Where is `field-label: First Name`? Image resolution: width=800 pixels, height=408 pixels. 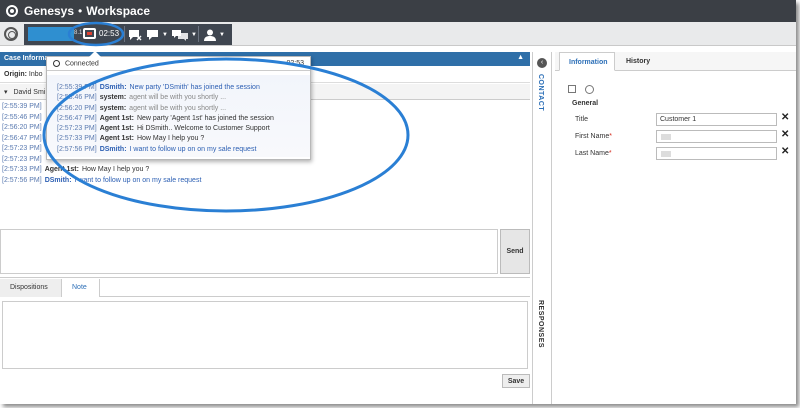 field-label: First Name is located at coordinates (592, 136).